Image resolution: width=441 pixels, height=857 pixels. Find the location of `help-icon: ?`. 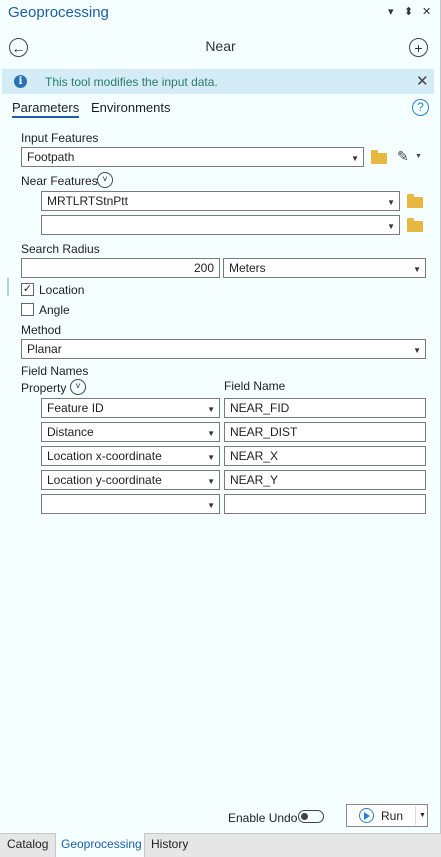

help-icon: ? is located at coordinates (420, 107).